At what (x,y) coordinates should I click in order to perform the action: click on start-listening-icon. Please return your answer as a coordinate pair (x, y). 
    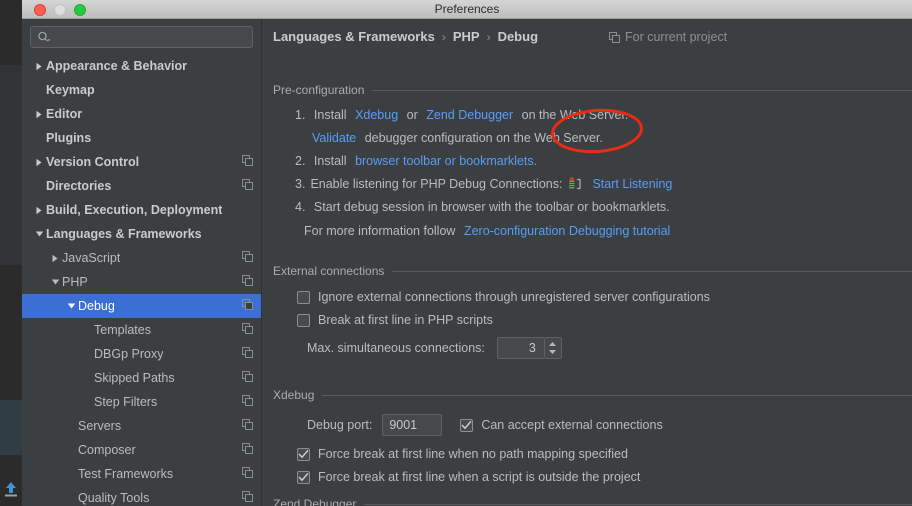
    Looking at the image, I should click on (574, 184).